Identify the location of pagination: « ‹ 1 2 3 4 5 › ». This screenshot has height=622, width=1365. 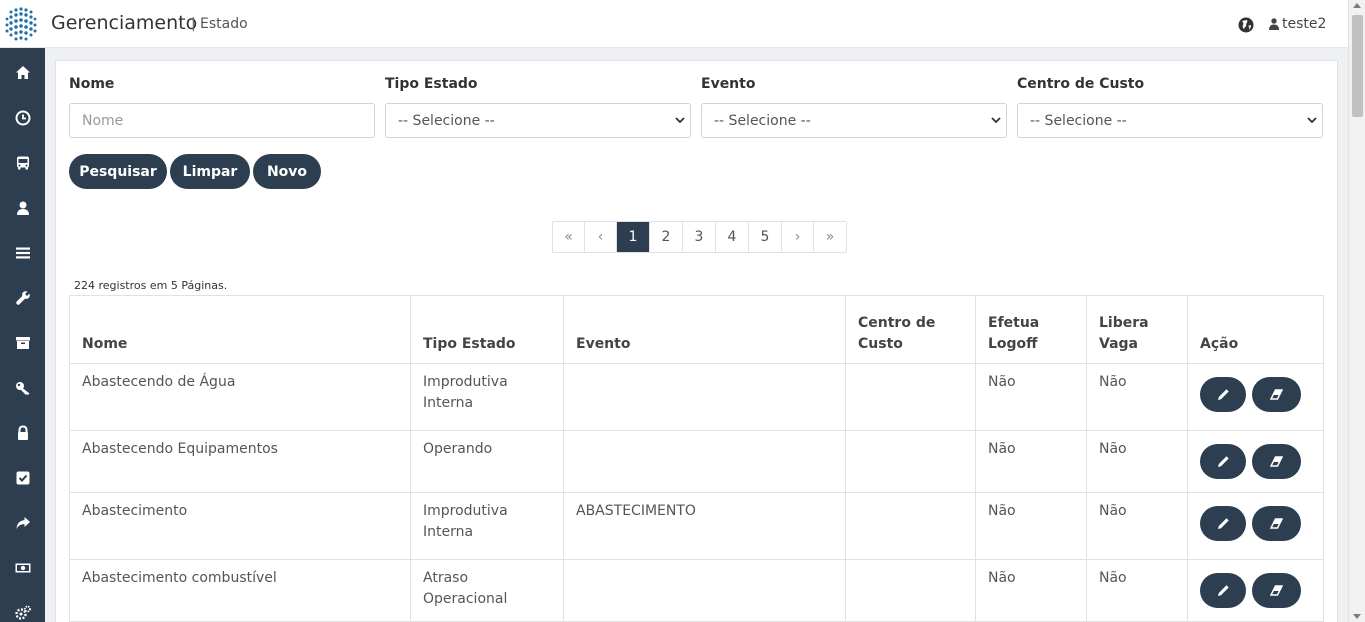
(699, 237).